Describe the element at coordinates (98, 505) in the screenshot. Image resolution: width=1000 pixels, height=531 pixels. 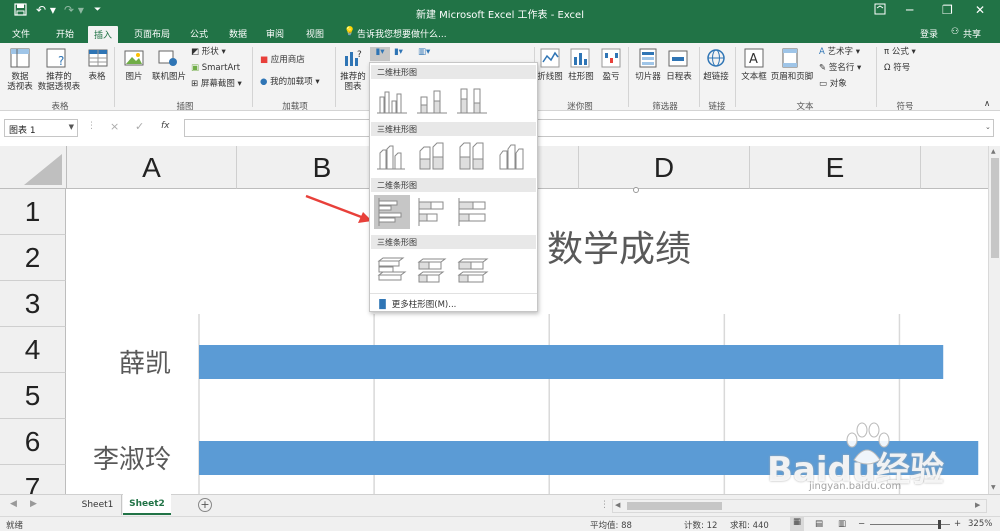
I see `sheet-tab-sheet1: Sheet1` at that location.